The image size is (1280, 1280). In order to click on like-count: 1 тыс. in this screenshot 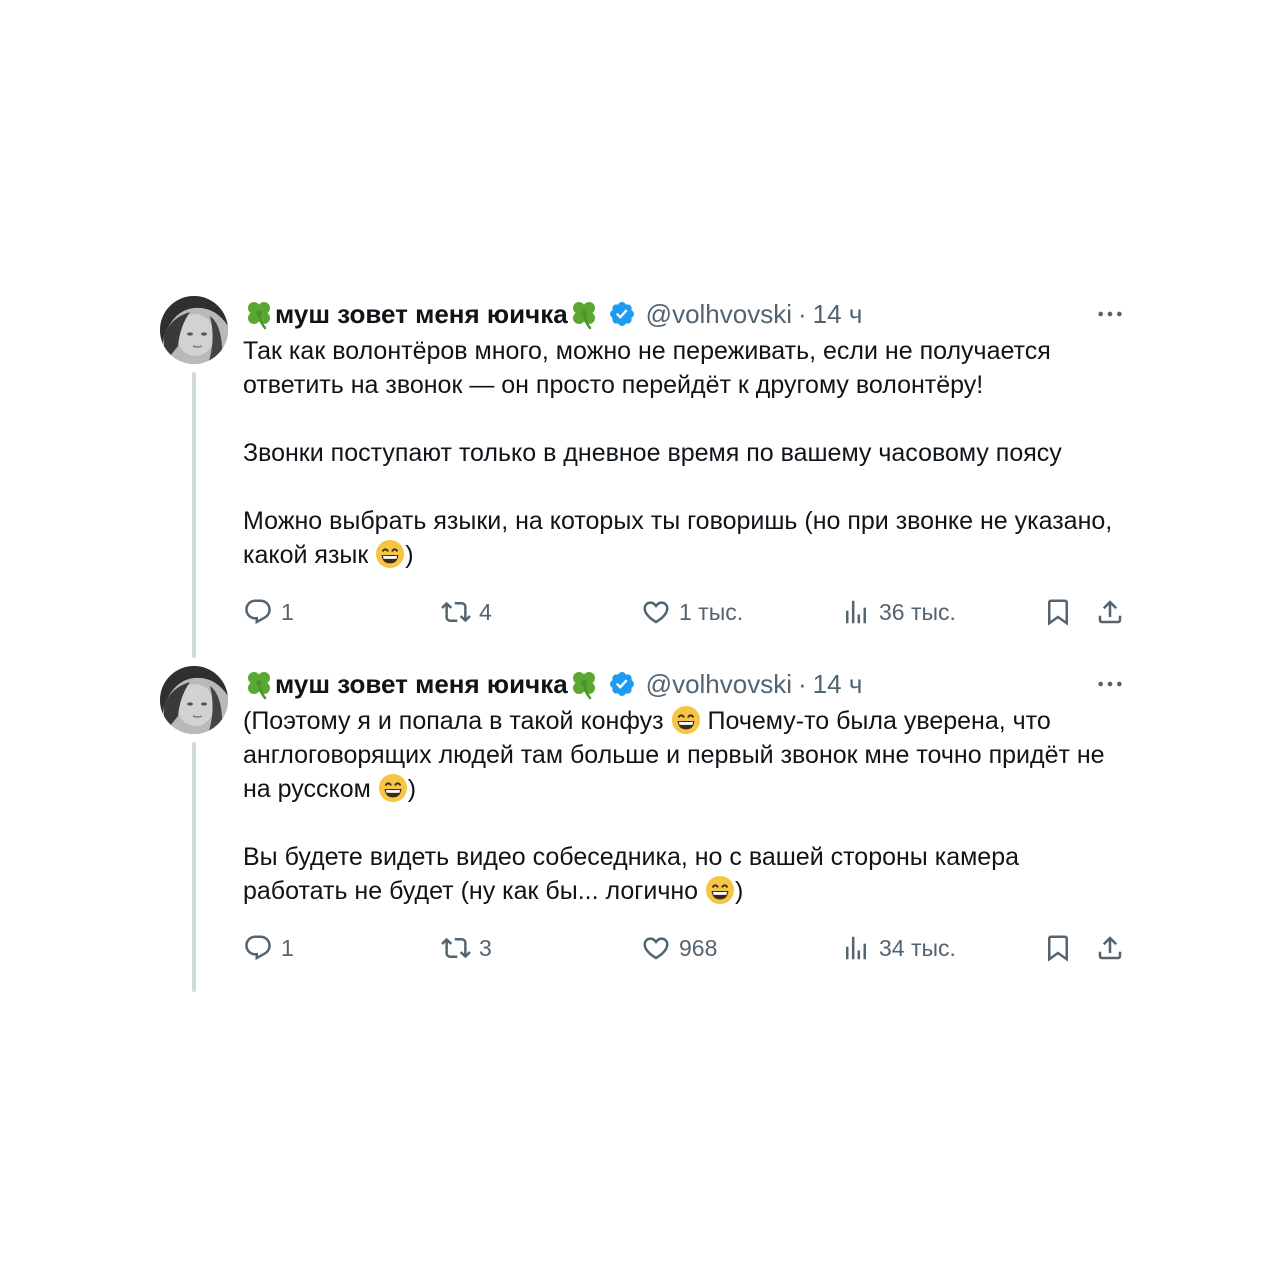, I will do `click(711, 611)`.